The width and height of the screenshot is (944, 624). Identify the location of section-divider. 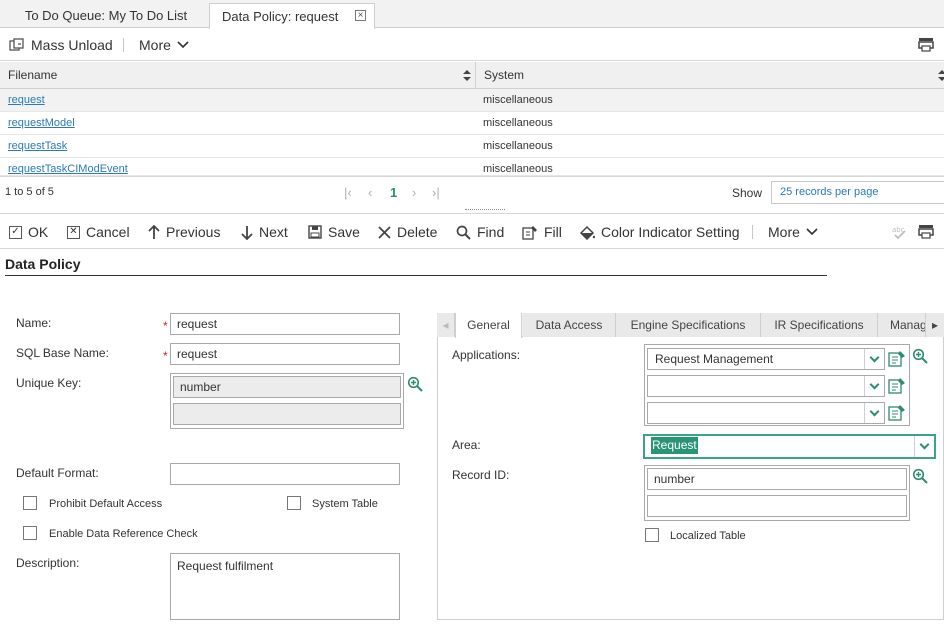
(416, 275).